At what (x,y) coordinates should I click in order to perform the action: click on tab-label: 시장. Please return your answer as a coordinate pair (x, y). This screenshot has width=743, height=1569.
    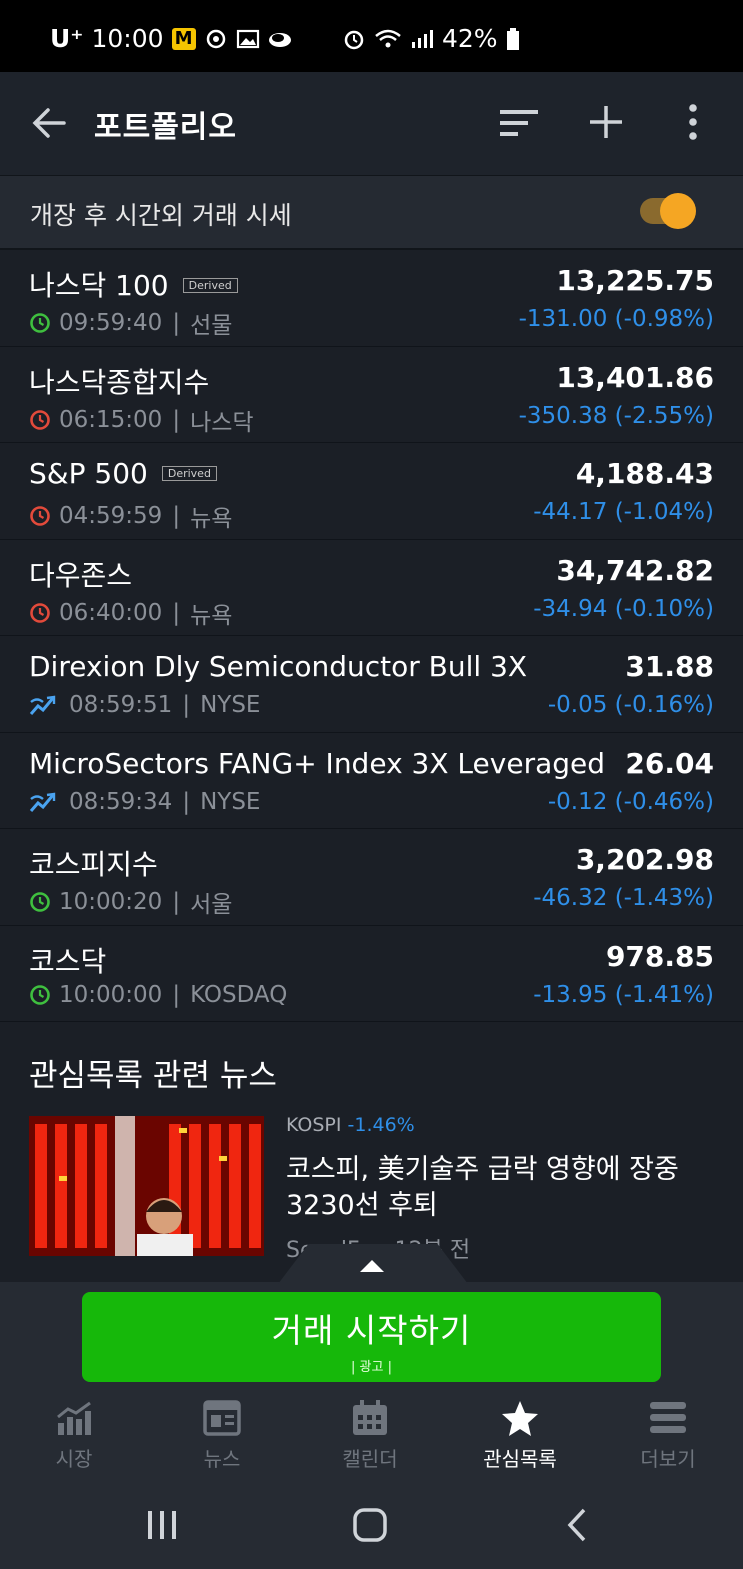
    Looking at the image, I should click on (74, 1459).